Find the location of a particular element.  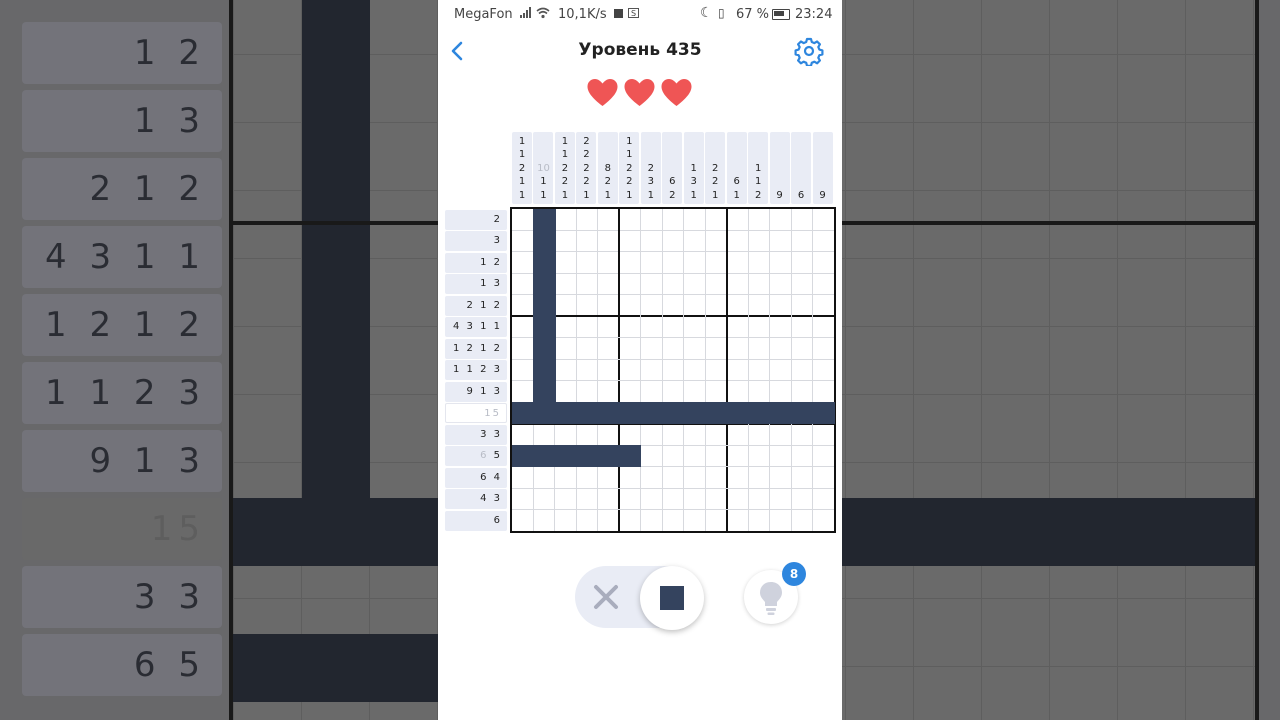

row-clue: 2 1 2 is located at coordinates (476, 305).